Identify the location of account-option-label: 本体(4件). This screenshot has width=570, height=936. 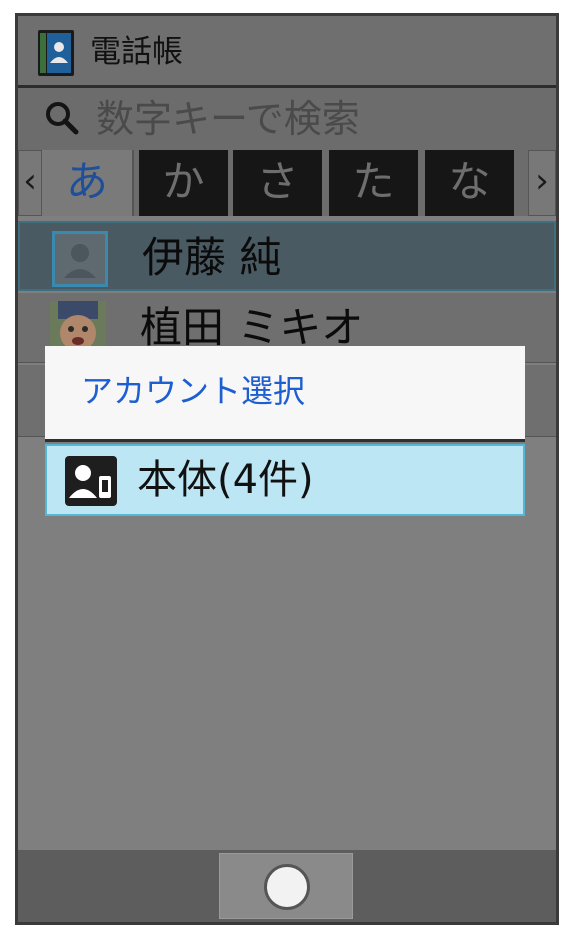
(225, 480).